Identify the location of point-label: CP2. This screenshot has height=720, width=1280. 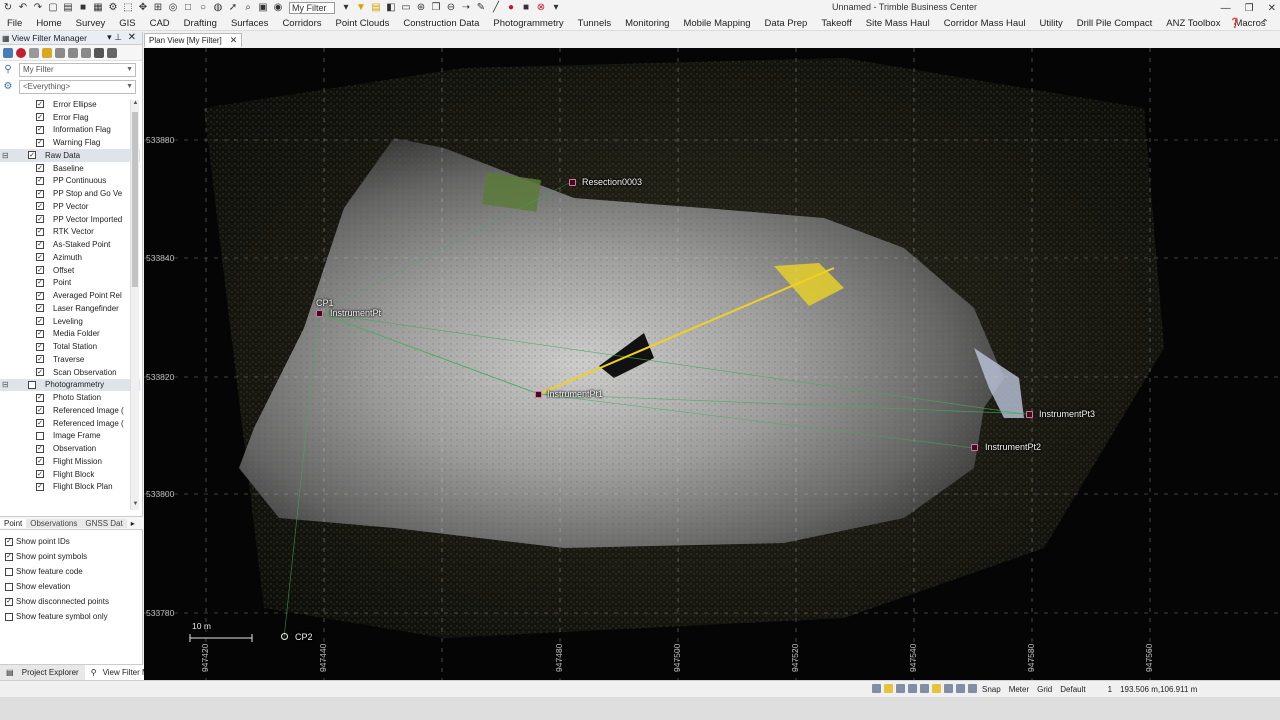
(304, 637).